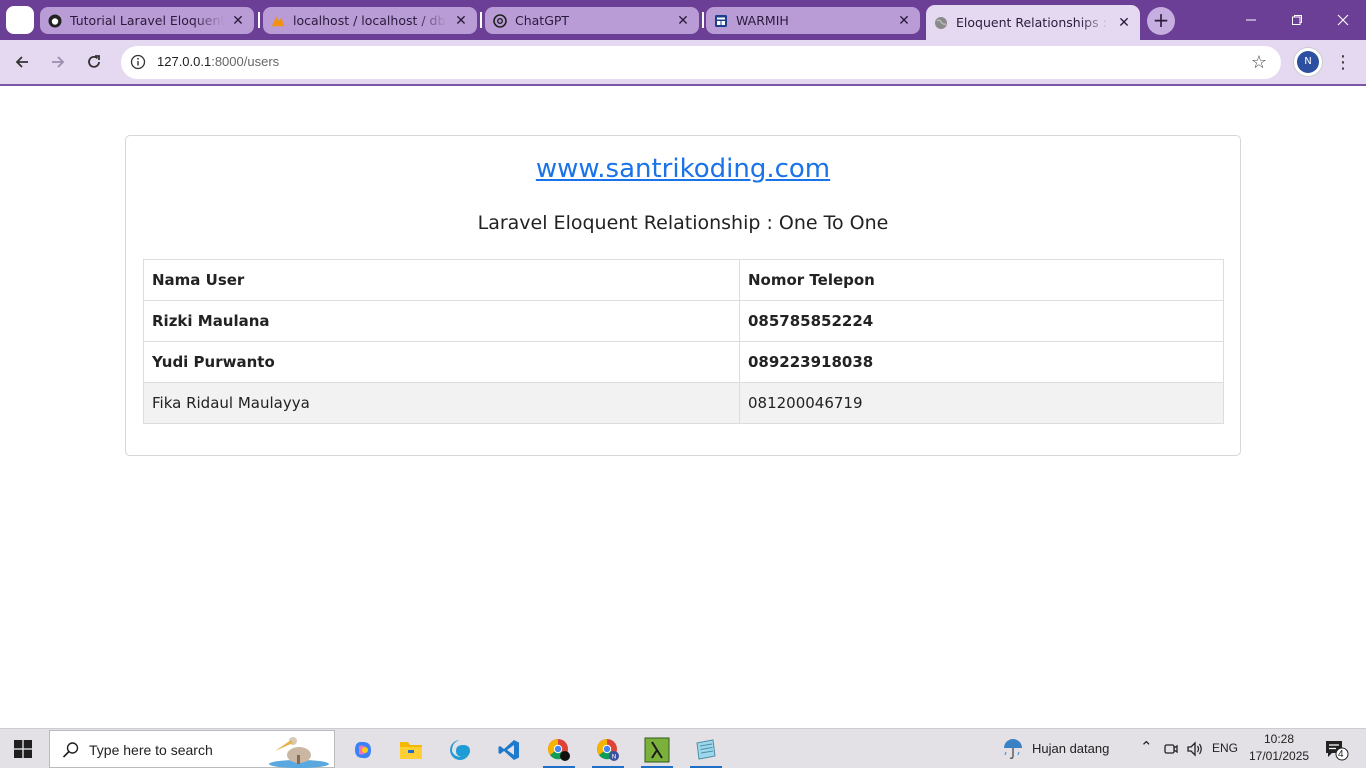 This screenshot has width=1366, height=768. Describe the element at coordinates (184, 61) in the screenshot. I see `url-host: 127.0.0.1` at that location.